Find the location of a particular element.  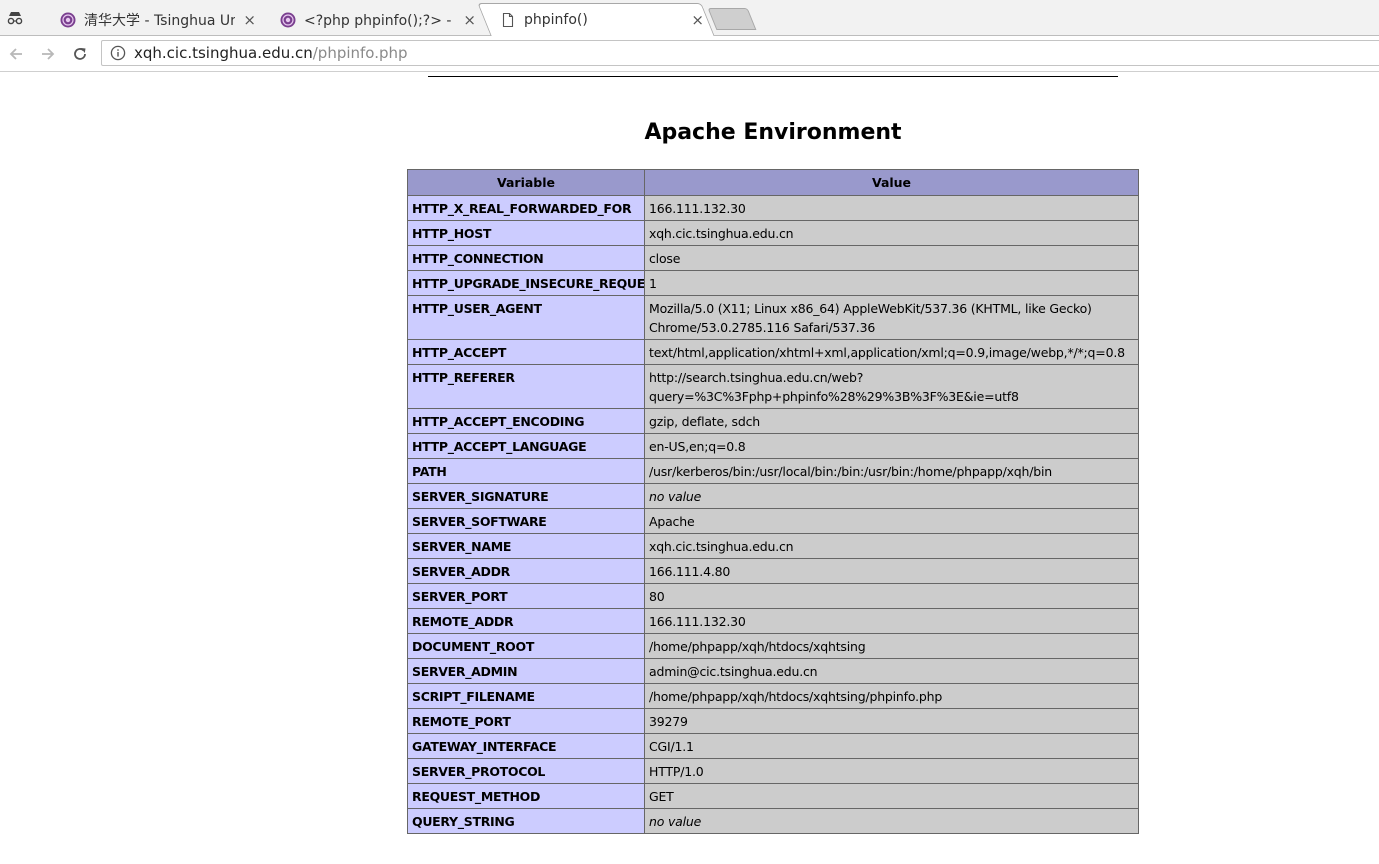

variable-name-cell: SERVER_ADDR is located at coordinates (526, 571).